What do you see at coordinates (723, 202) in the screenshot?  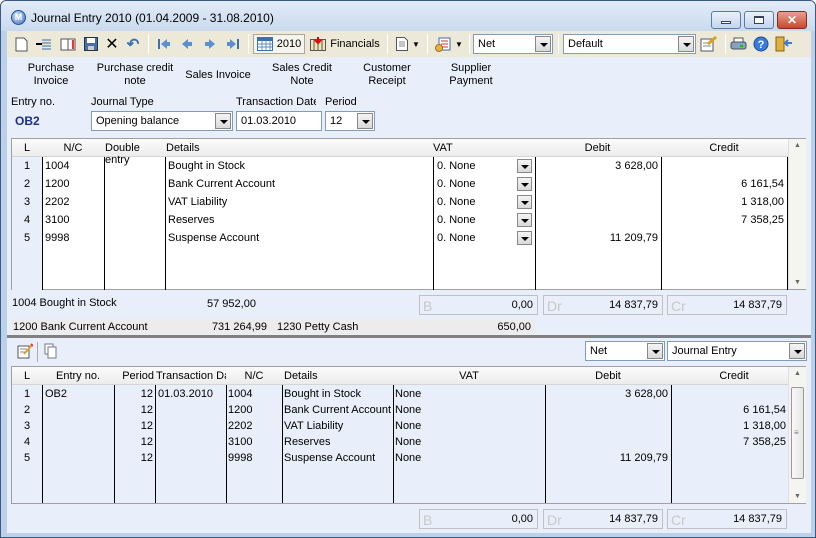 I see `credit-cell: 1 318,00` at bounding box center [723, 202].